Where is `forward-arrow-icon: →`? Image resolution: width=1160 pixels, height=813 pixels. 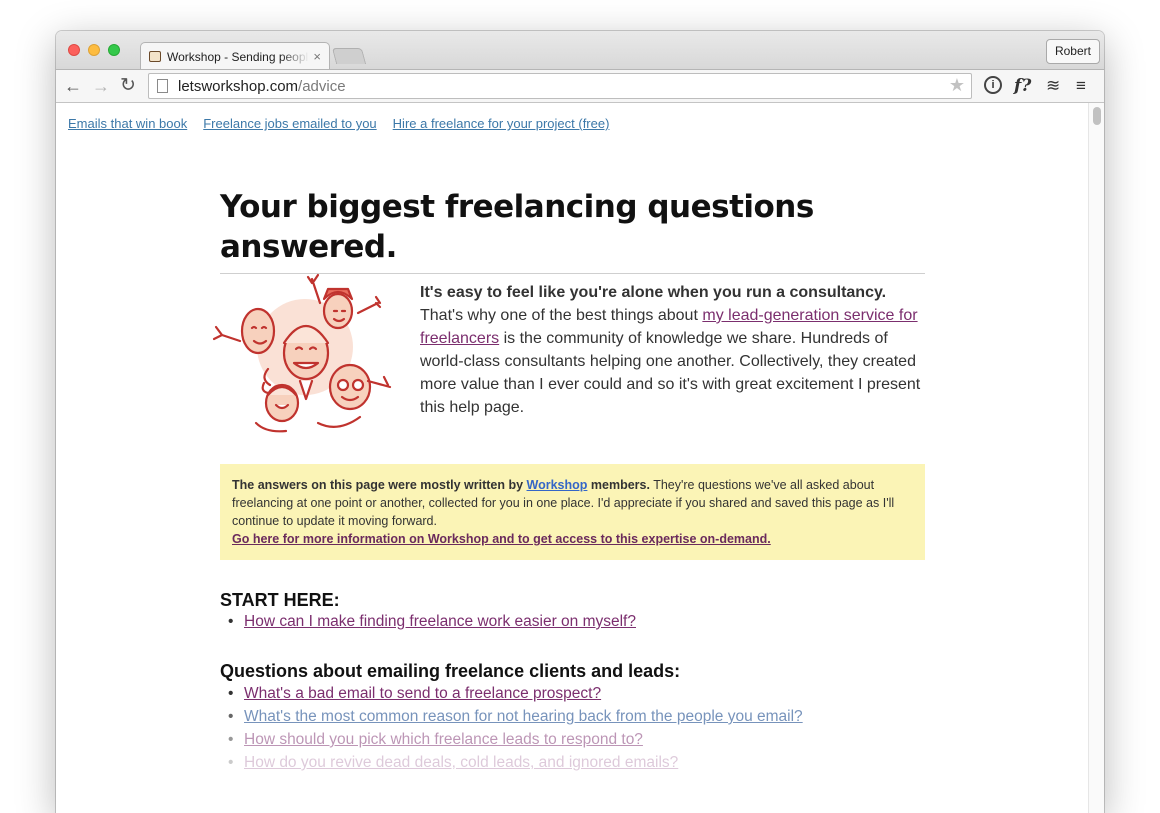 forward-arrow-icon: → is located at coordinates (101, 86).